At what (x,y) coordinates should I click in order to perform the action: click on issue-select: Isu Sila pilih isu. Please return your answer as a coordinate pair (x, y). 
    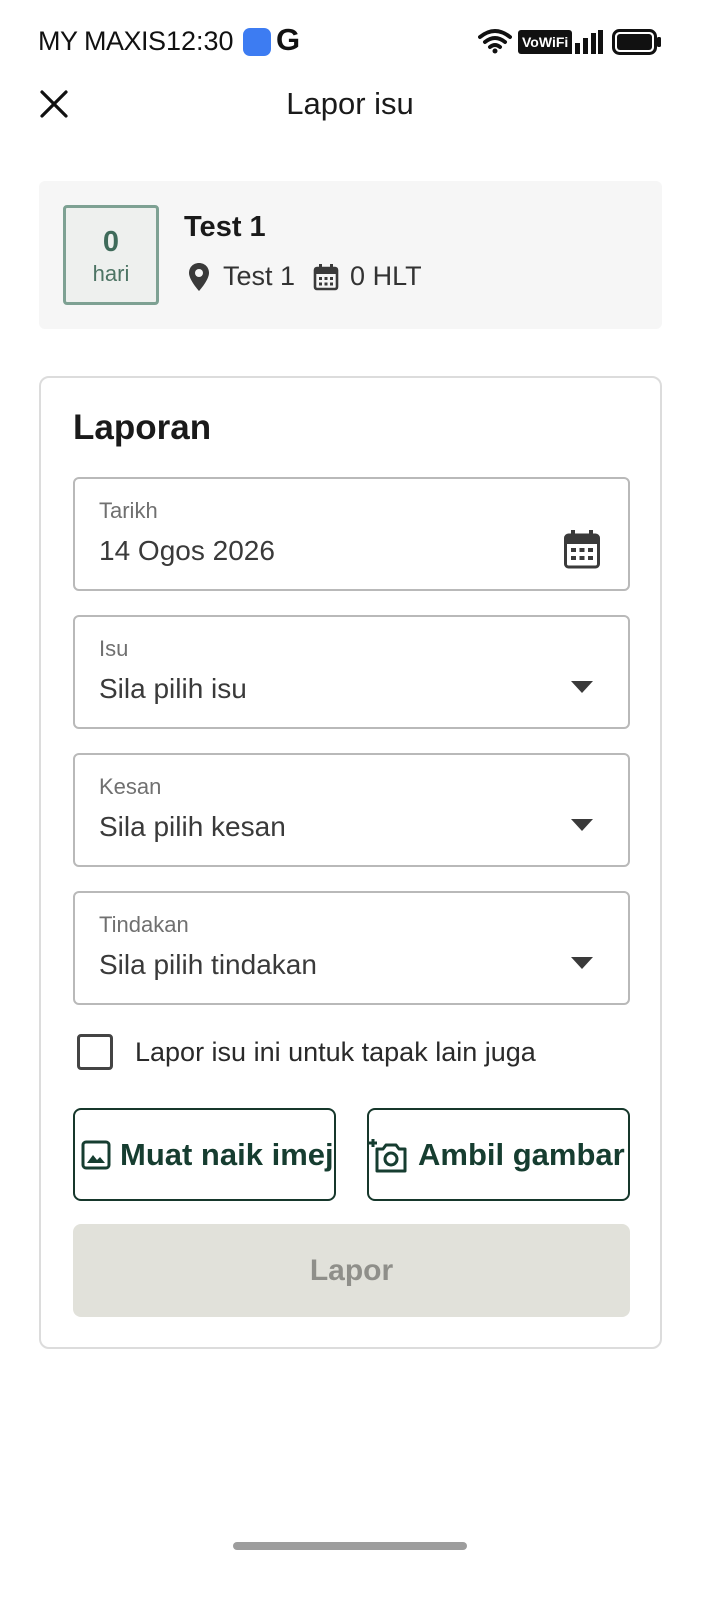
    Looking at the image, I should click on (351, 672).